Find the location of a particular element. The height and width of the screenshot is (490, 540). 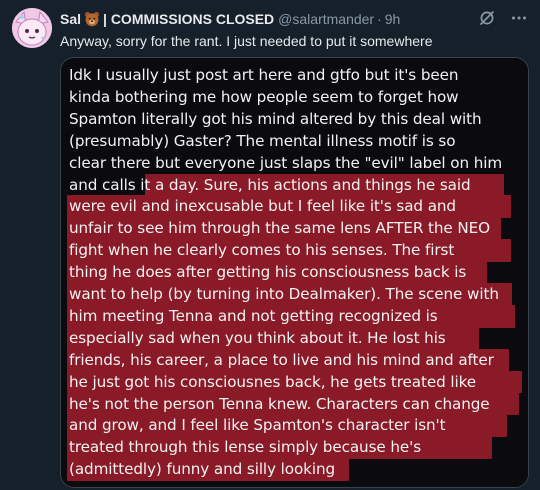

tweet-actions is located at coordinates (503, 18).